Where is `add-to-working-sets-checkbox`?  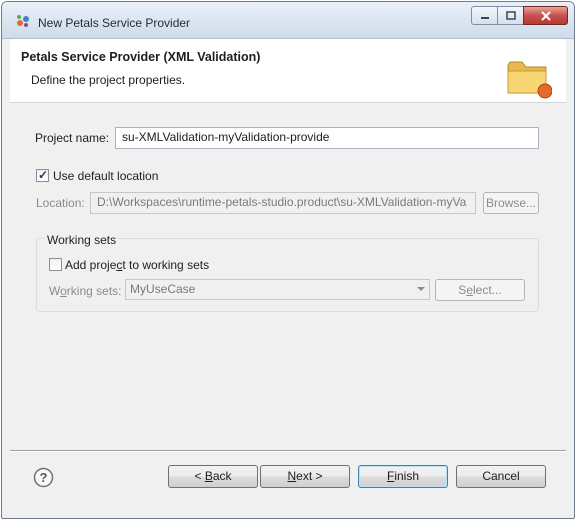 add-to-working-sets-checkbox is located at coordinates (55, 264).